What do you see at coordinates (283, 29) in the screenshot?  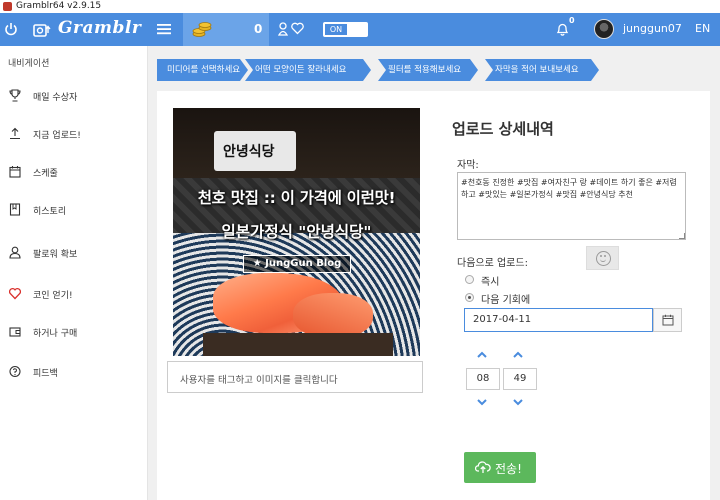 I see `follower-icon` at bounding box center [283, 29].